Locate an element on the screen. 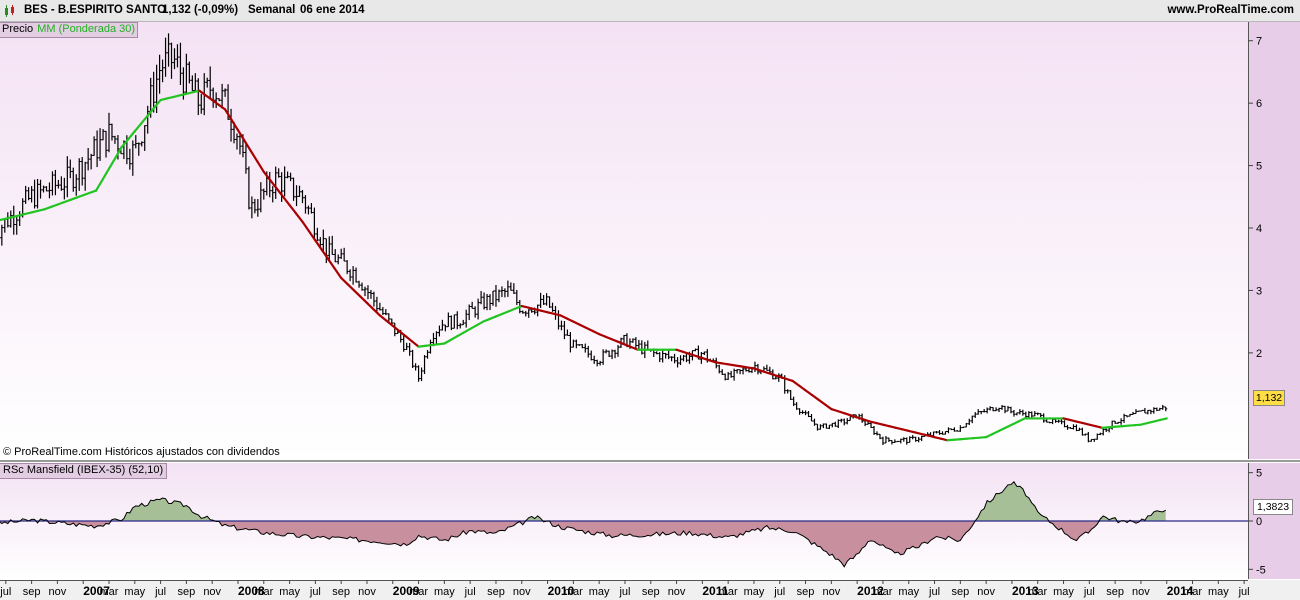 This screenshot has height=600, width=1300. rsc-legend: RSc Mansfield (IBEX-35) (52,10) is located at coordinates (84, 471).